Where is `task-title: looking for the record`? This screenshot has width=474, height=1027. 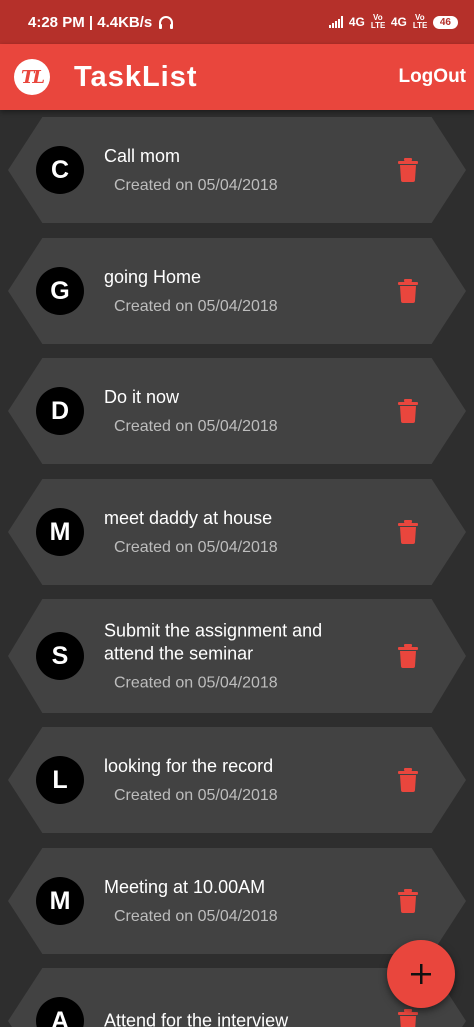 task-title: looking for the record is located at coordinates (189, 766).